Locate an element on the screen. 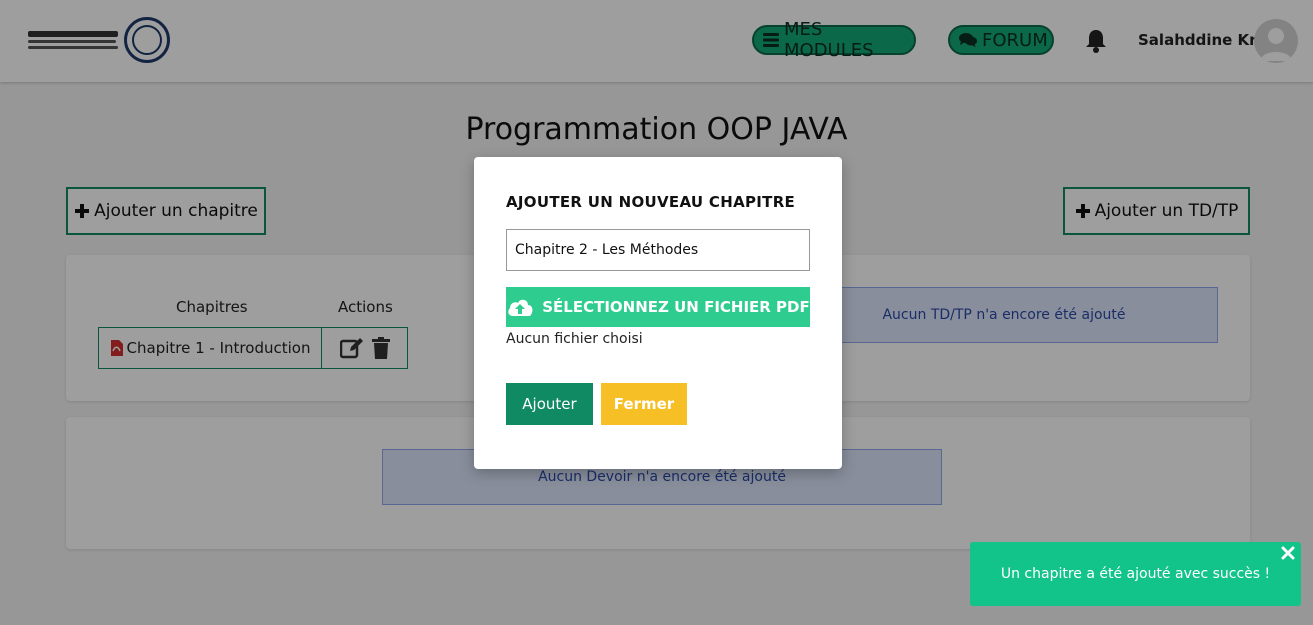 The image size is (1313, 625). select-pdf-button: SÉLECTIONNEZ UN FICHIER PDF is located at coordinates (658, 307).